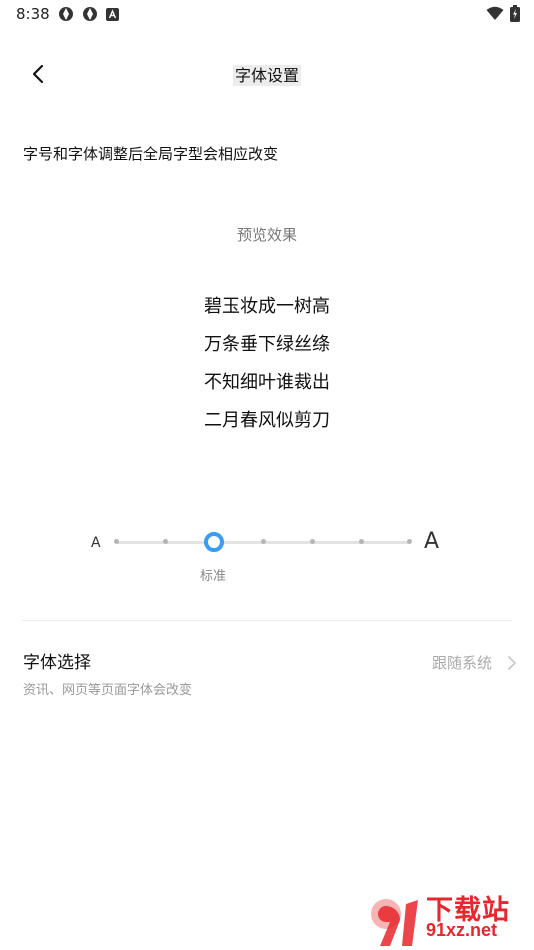  I want to click on watermark-brand-url: 91xz.net, so click(462, 930).